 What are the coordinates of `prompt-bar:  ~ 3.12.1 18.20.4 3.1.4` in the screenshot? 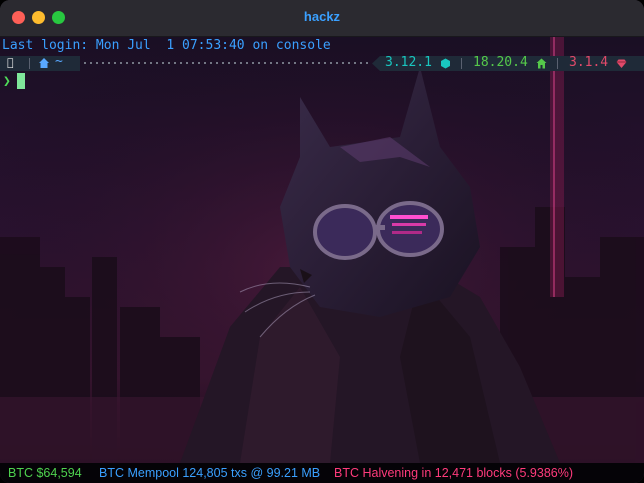 It's located at (322, 62).